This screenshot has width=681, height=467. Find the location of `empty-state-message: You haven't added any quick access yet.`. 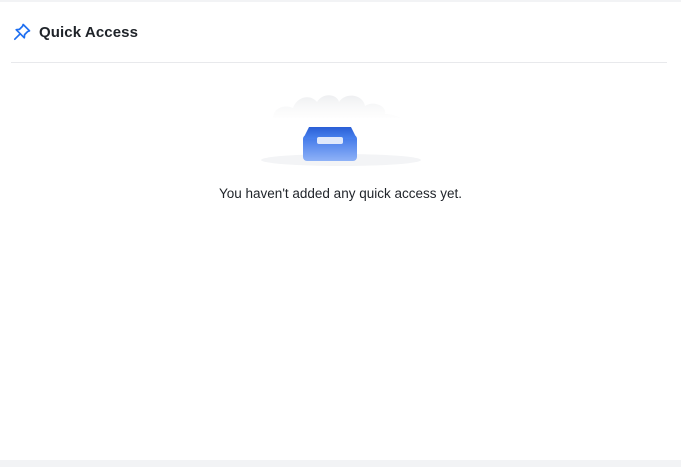

empty-state-message: You haven't added any quick access yet. is located at coordinates (340, 193).